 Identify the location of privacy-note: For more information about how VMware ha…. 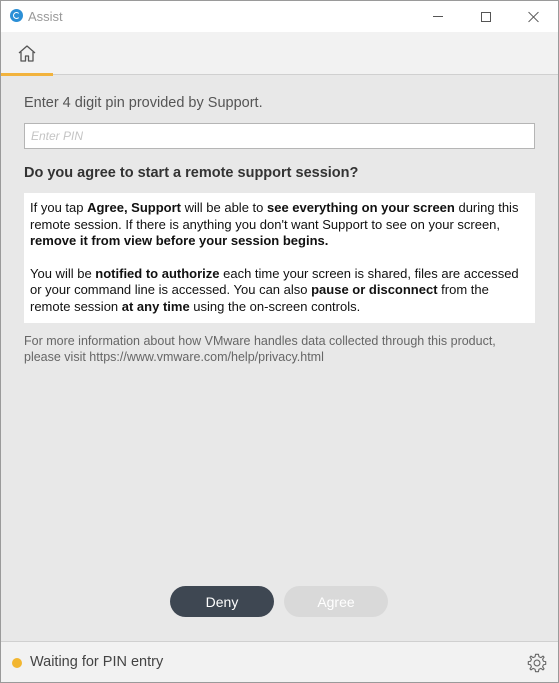
(260, 349).